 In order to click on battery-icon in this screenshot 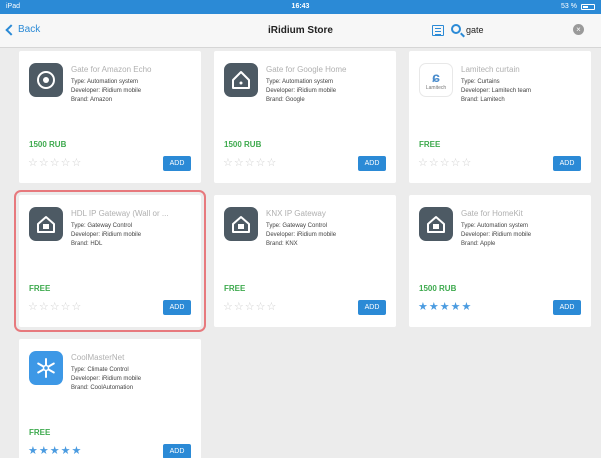, I will do `click(588, 7)`.